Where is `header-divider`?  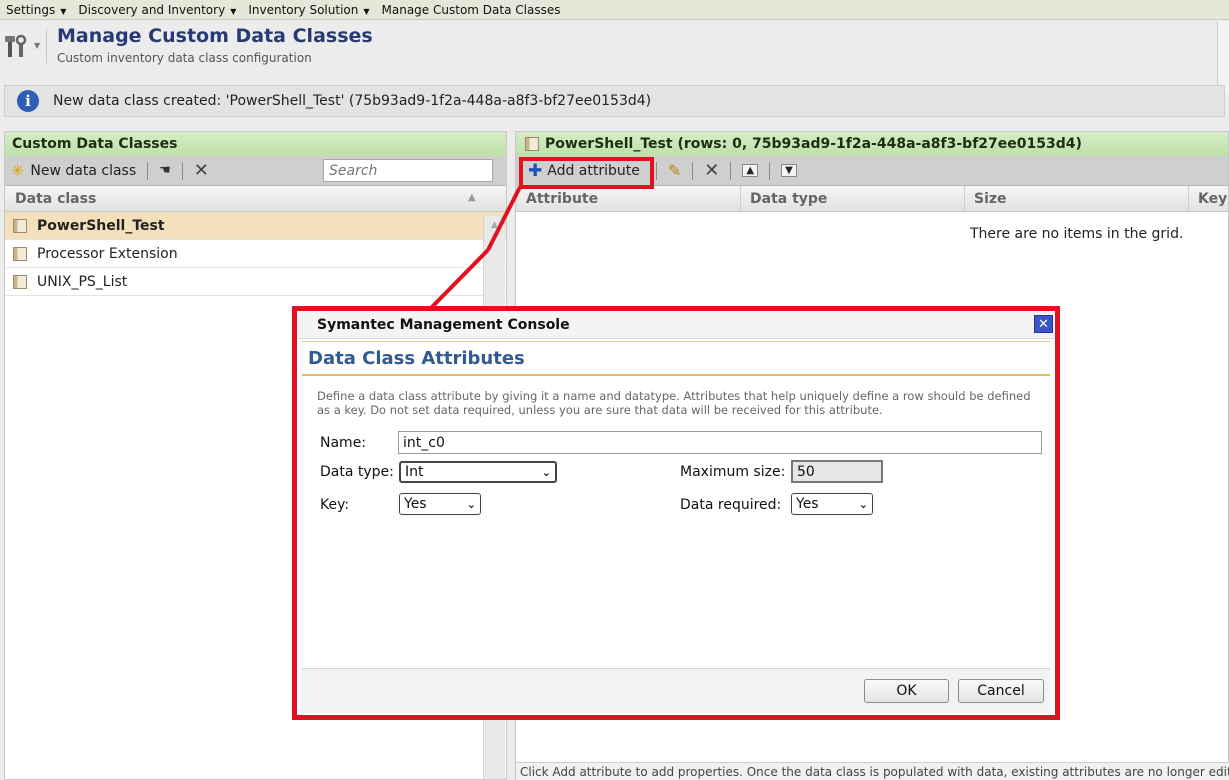 header-divider is located at coordinates (46, 46).